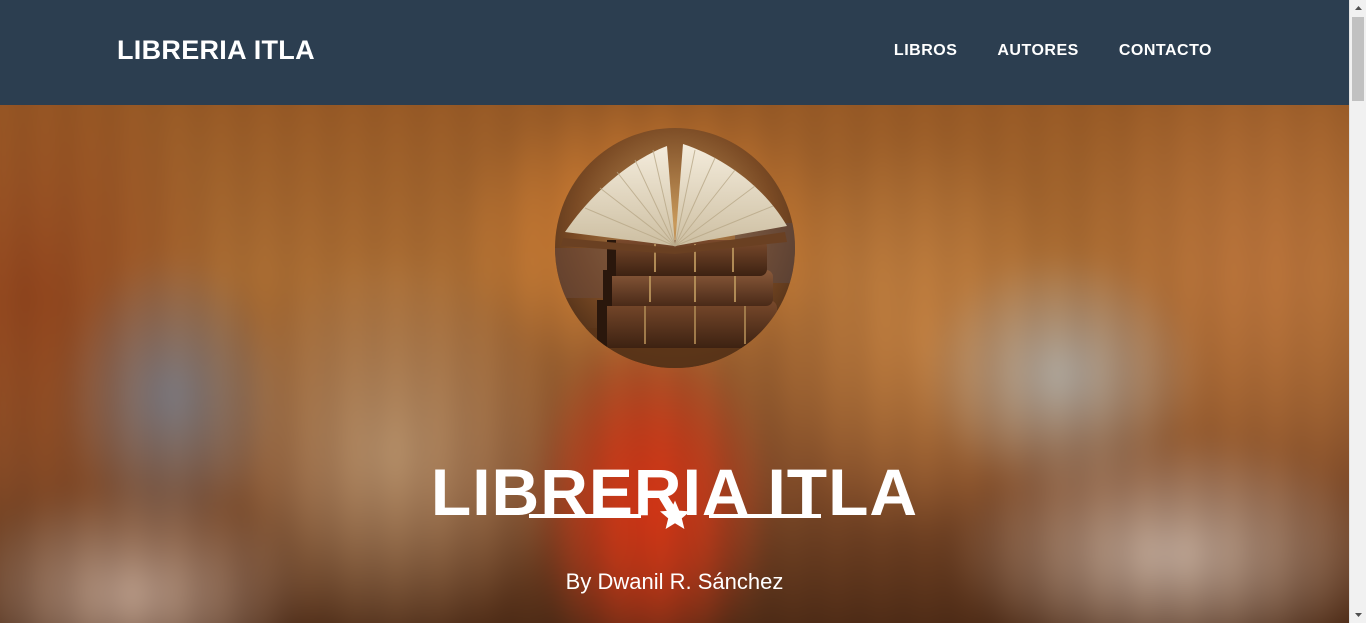  What do you see at coordinates (674, 581) in the screenshot?
I see `hero-subtitle: By Dwanil R. Sánchez` at bounding box center [674, 581].